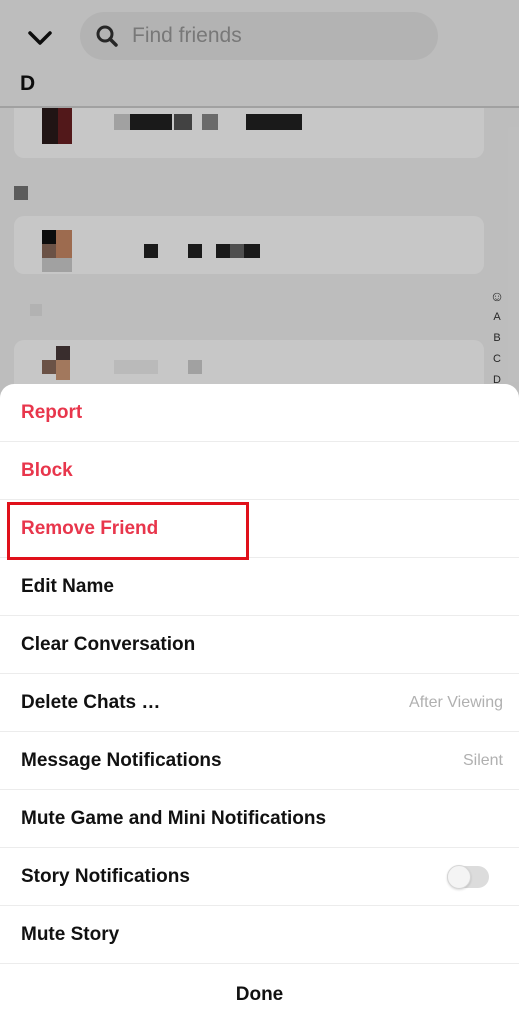 This screenshot has height=1024, width=519. I want to click on report-label: Report, so click(52, 412).